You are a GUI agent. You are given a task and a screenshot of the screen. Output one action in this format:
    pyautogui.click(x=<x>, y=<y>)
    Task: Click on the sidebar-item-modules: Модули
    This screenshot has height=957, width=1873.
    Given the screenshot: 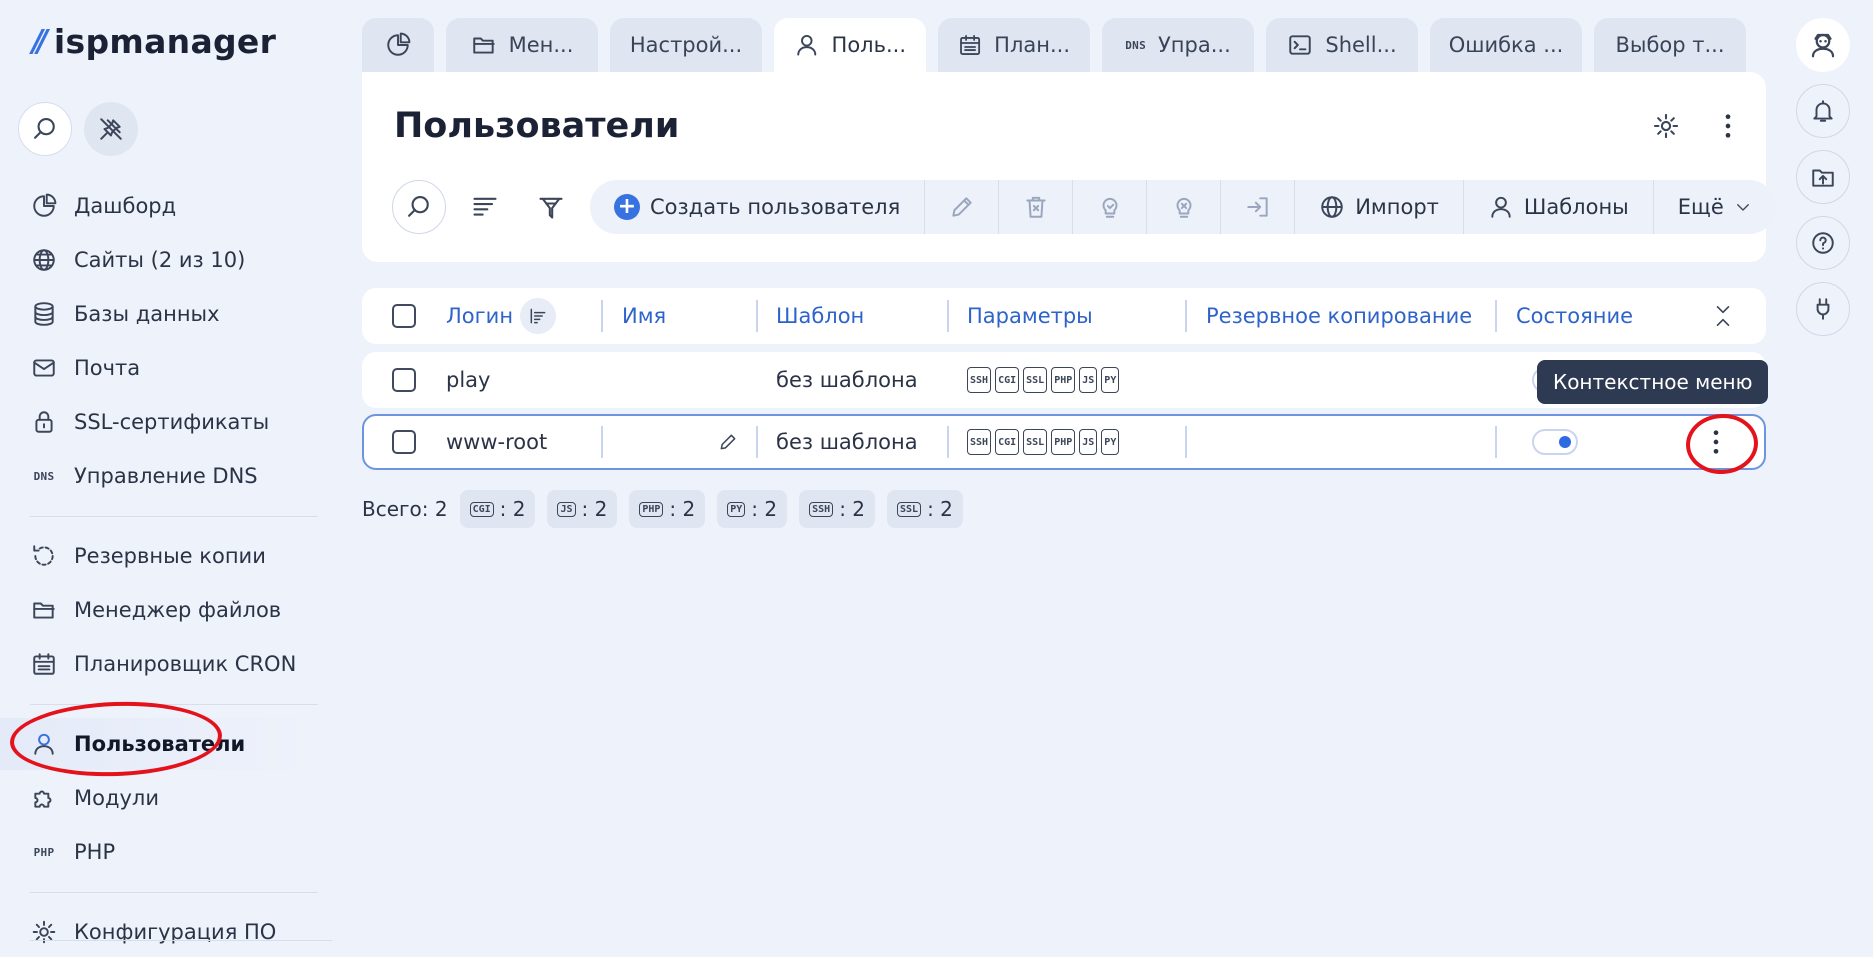 What is the action you would take?
    pyautogui.click(x=160, y=798)
    